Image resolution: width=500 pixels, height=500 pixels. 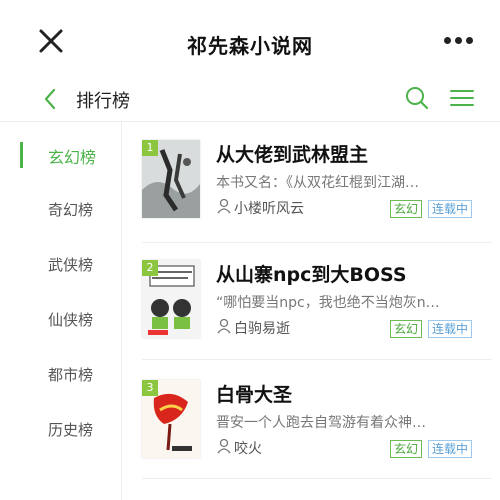 I want to click on rank-badge: 1, so click(x=150, y=148).